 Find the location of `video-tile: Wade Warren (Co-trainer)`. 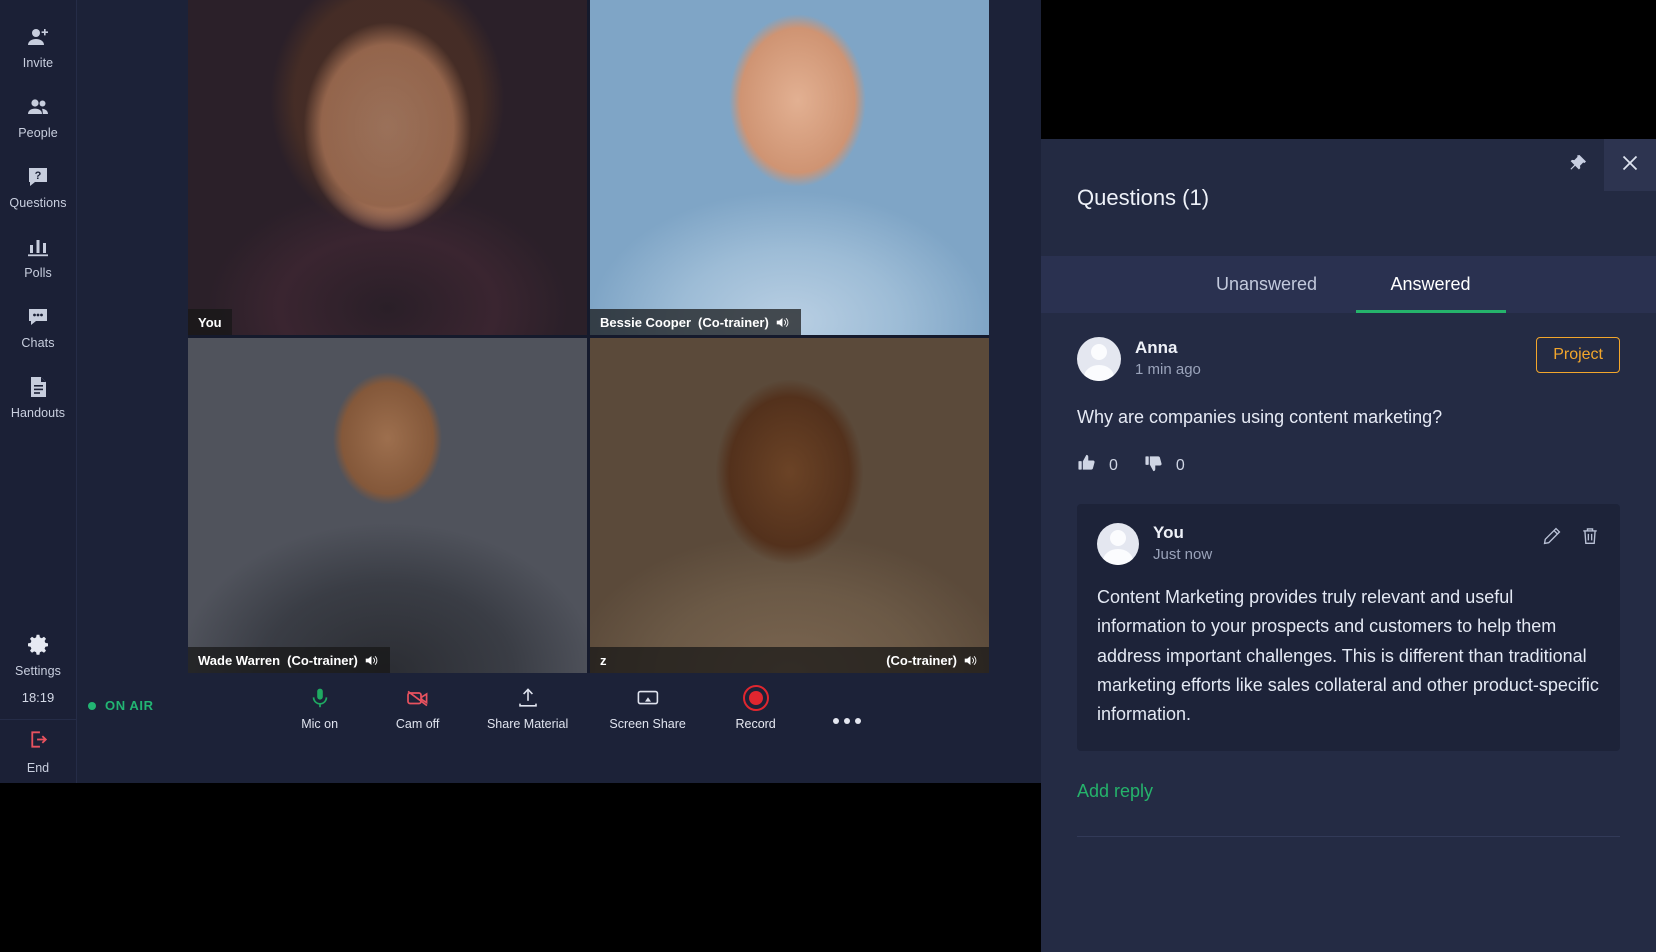

video-tile: Wade Warren (Co-trainer) is located at coordinates (387, 505).